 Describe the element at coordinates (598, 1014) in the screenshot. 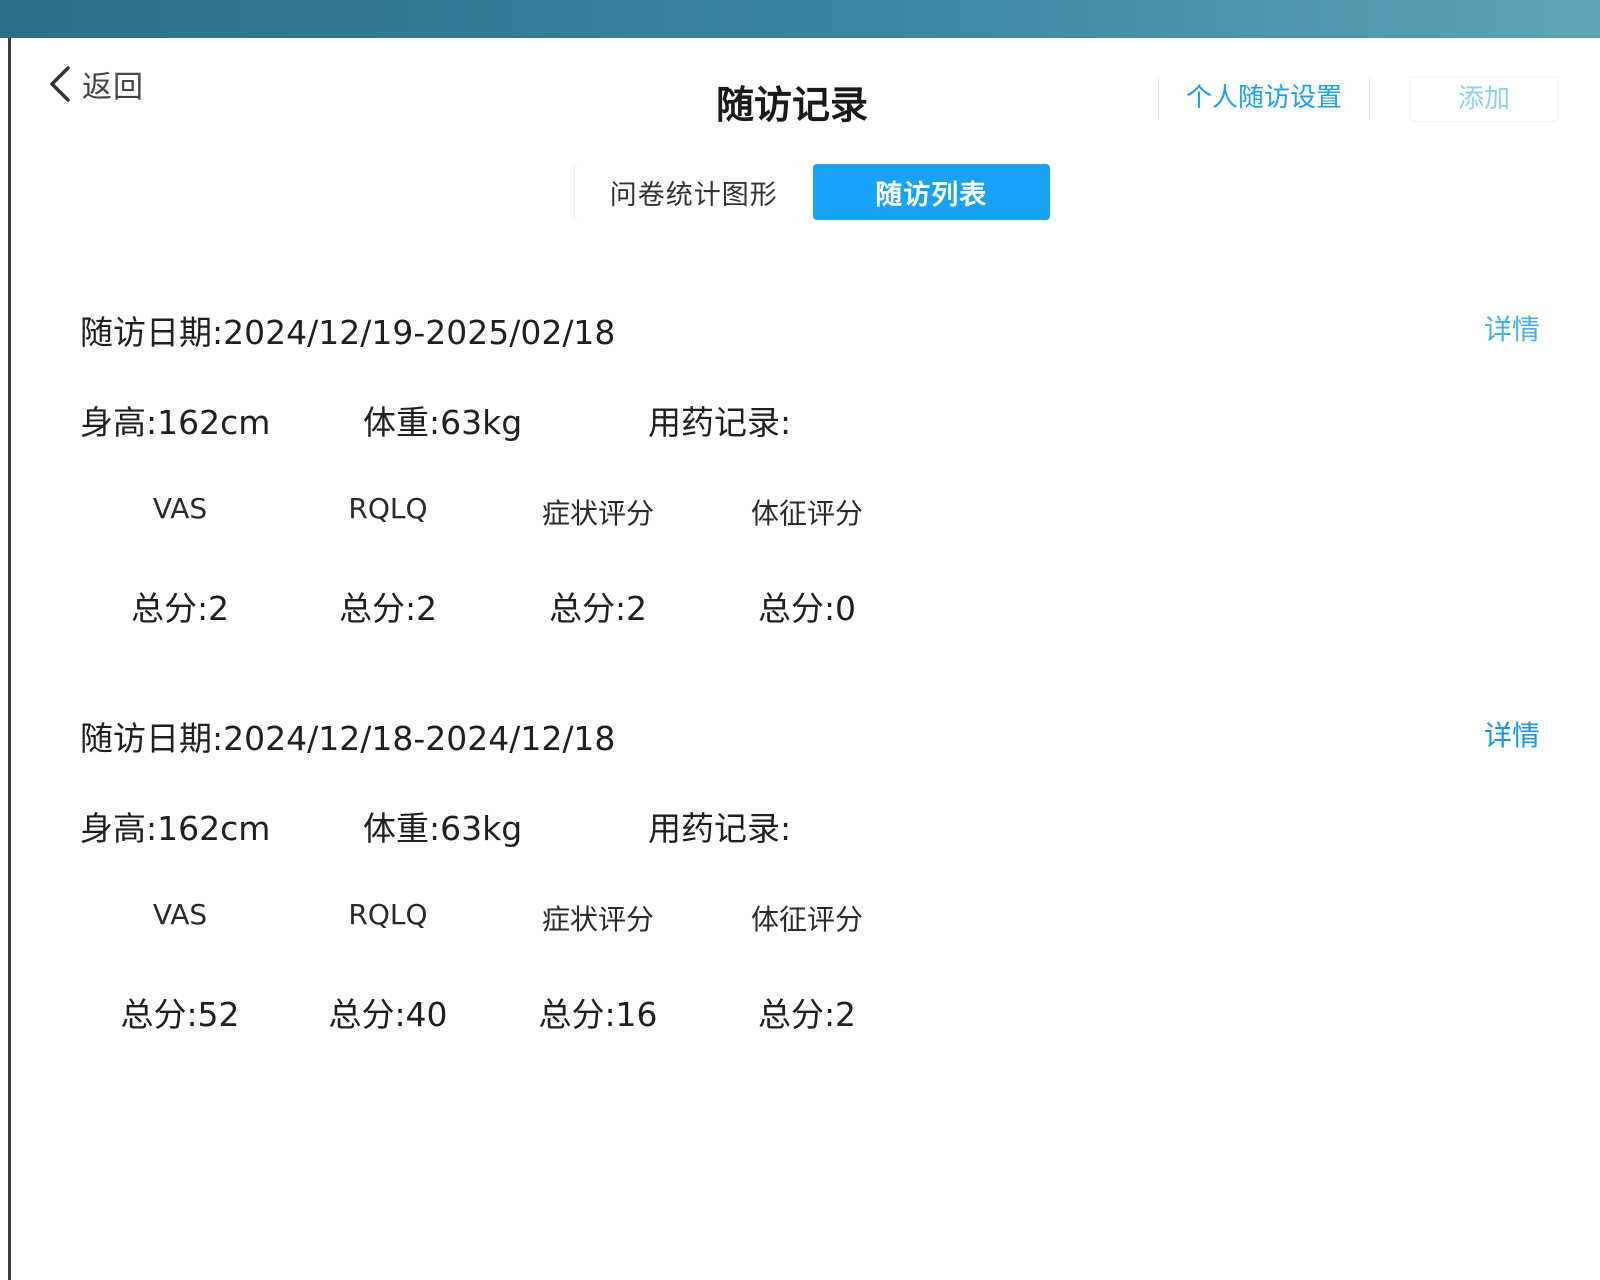

I see `score-value-symptom: 总分:16` at that location.